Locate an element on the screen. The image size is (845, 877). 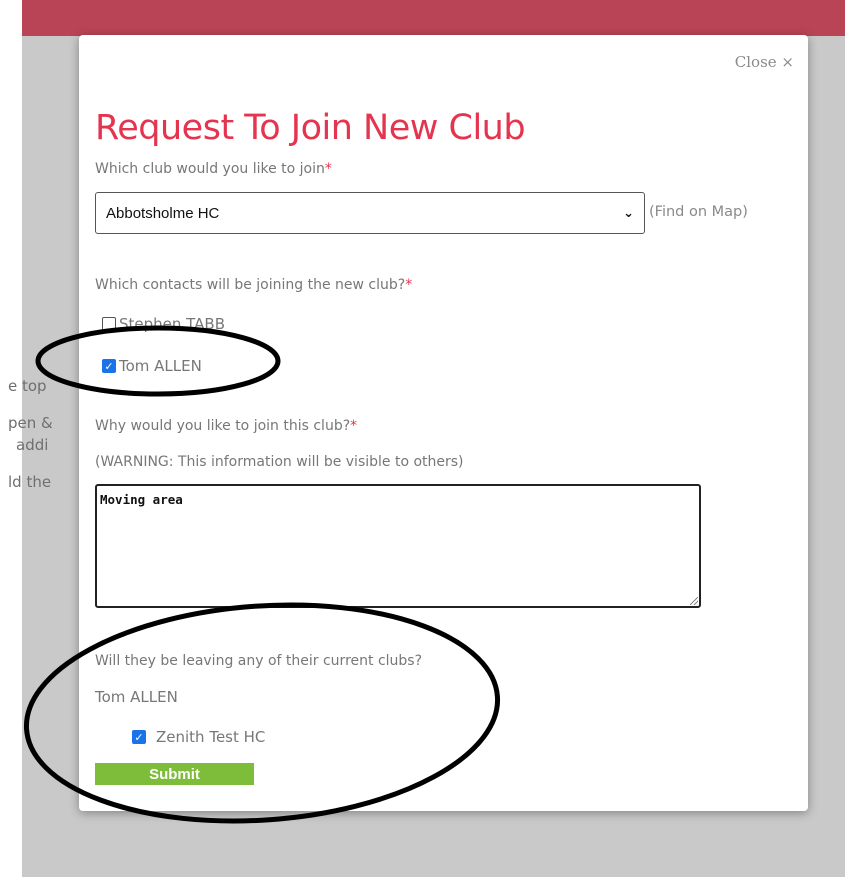
background-text: e top is located at coordinates (27, 386).